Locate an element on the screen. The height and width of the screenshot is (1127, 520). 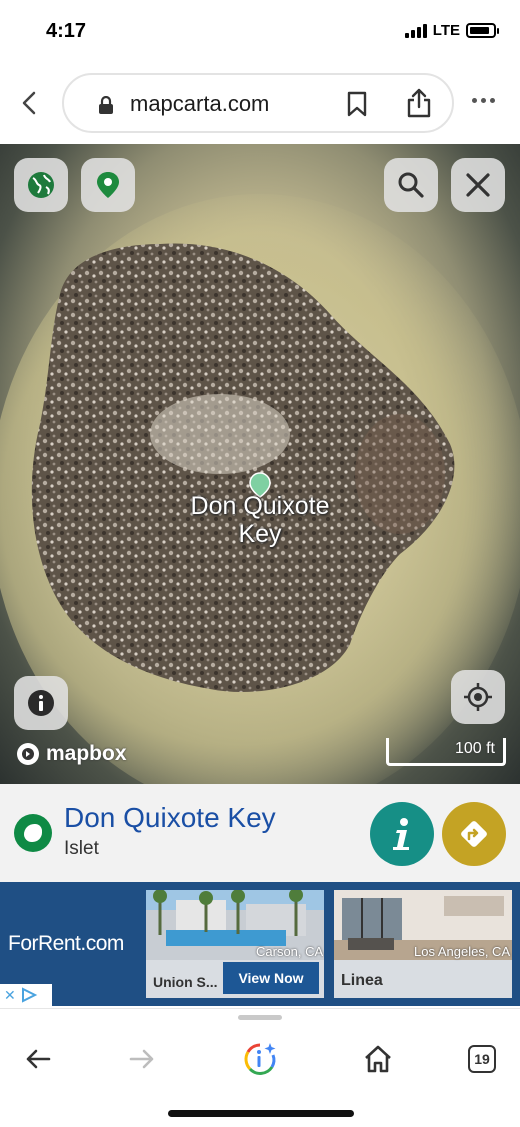
browser-back-button is located at coordinates (29, 103).